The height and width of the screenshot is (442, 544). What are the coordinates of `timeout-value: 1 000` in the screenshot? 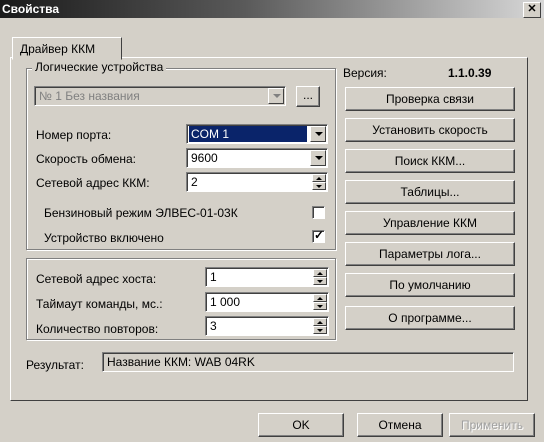 It's located at (225, 302).